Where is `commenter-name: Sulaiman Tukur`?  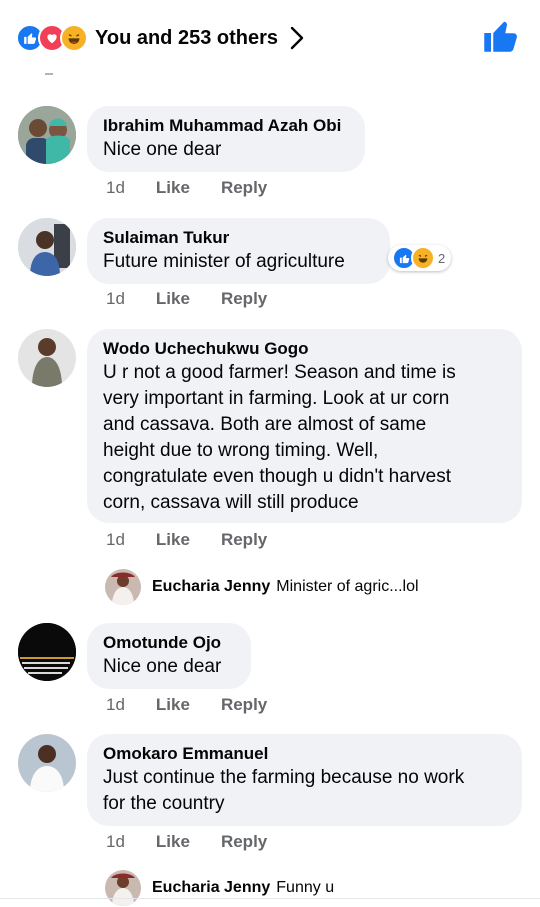
commenter-name: Sulaiman Tukur is located at coordinates (238, 238).